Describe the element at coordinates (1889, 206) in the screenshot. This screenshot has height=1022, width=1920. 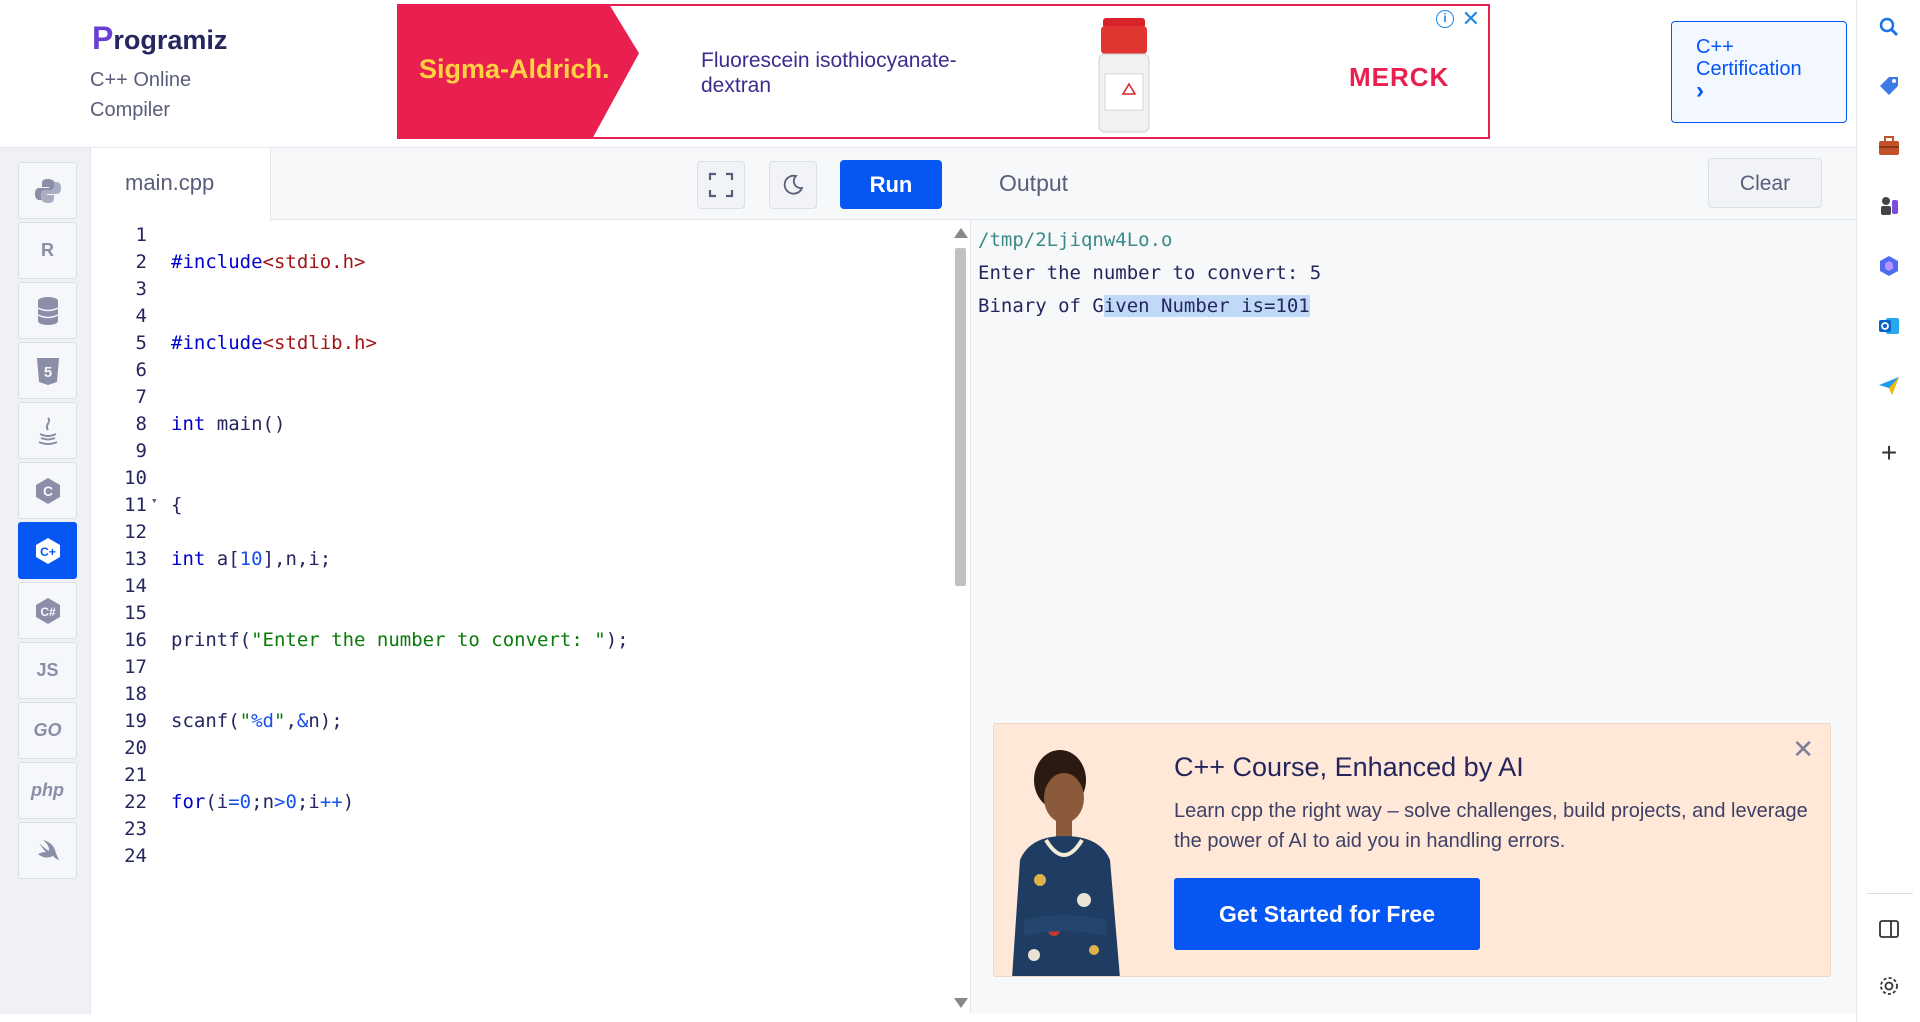
I see `games-icon` at that location.